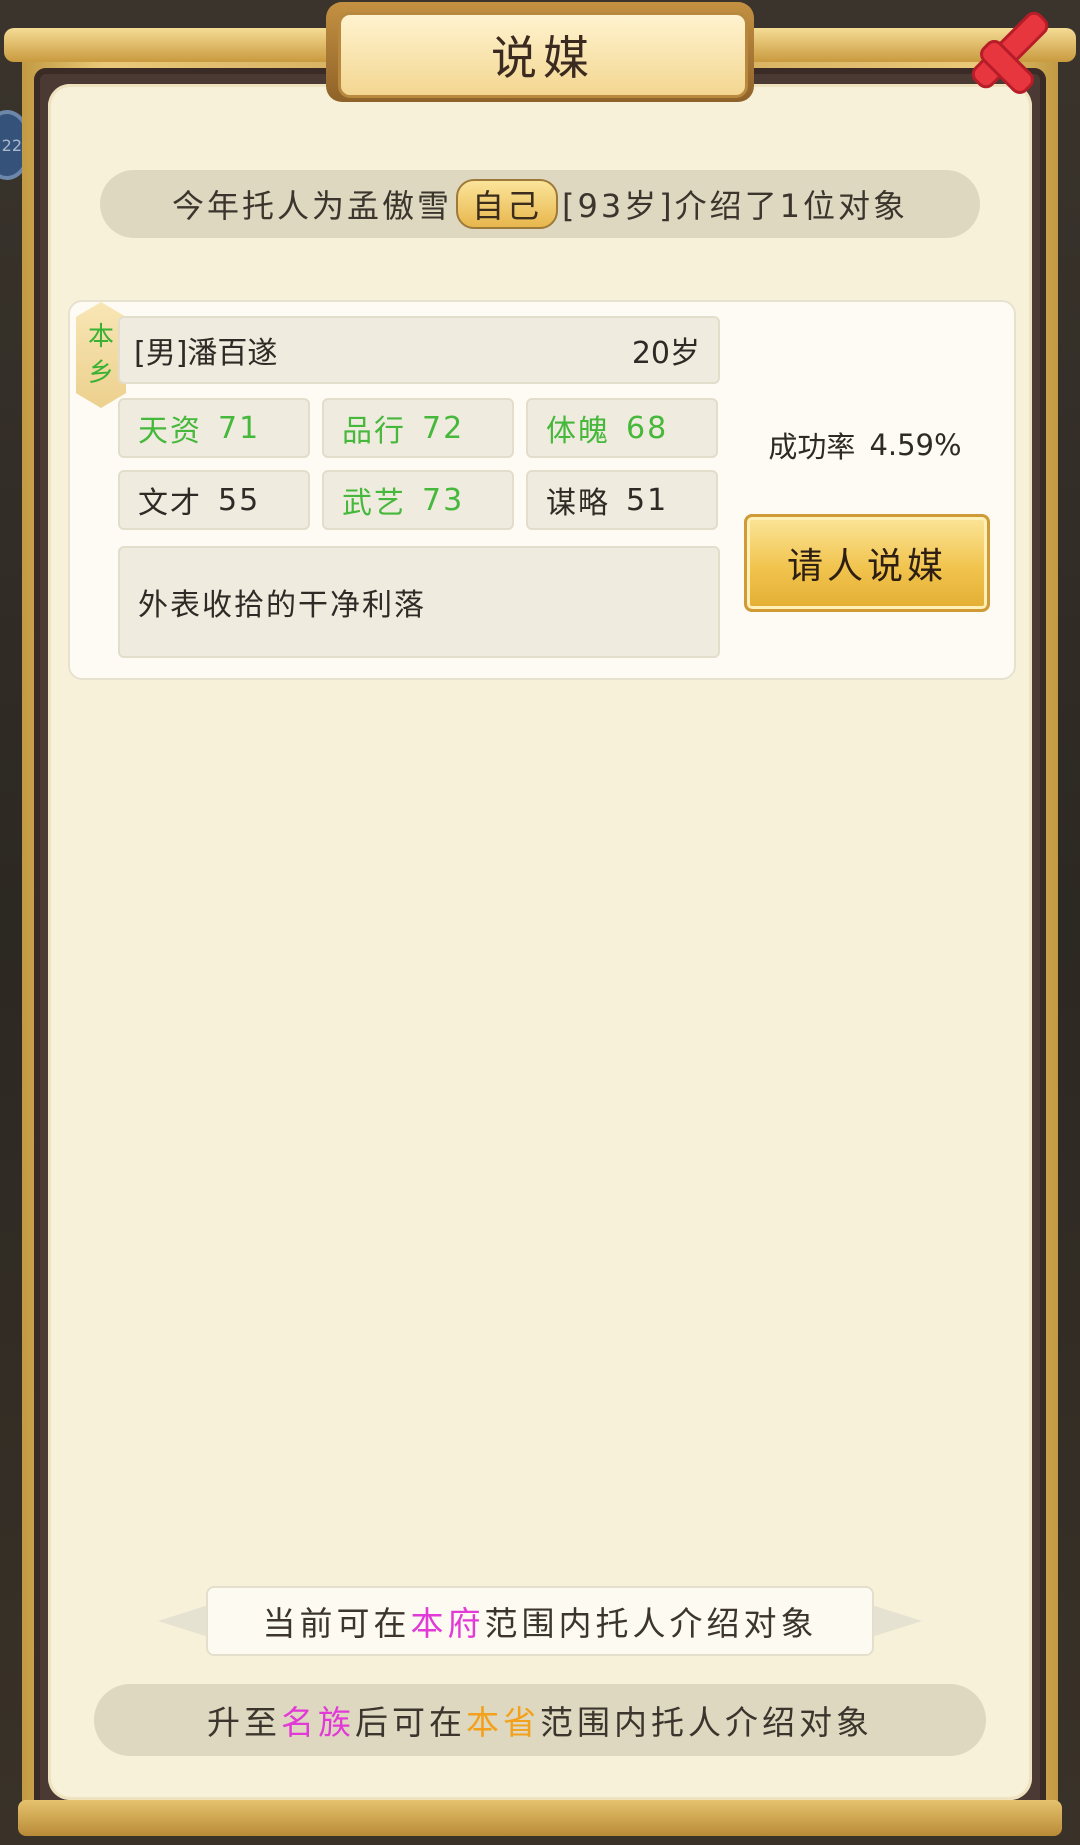  I want to click on candidate-name: [男]潘百遂, so click(206, 353).